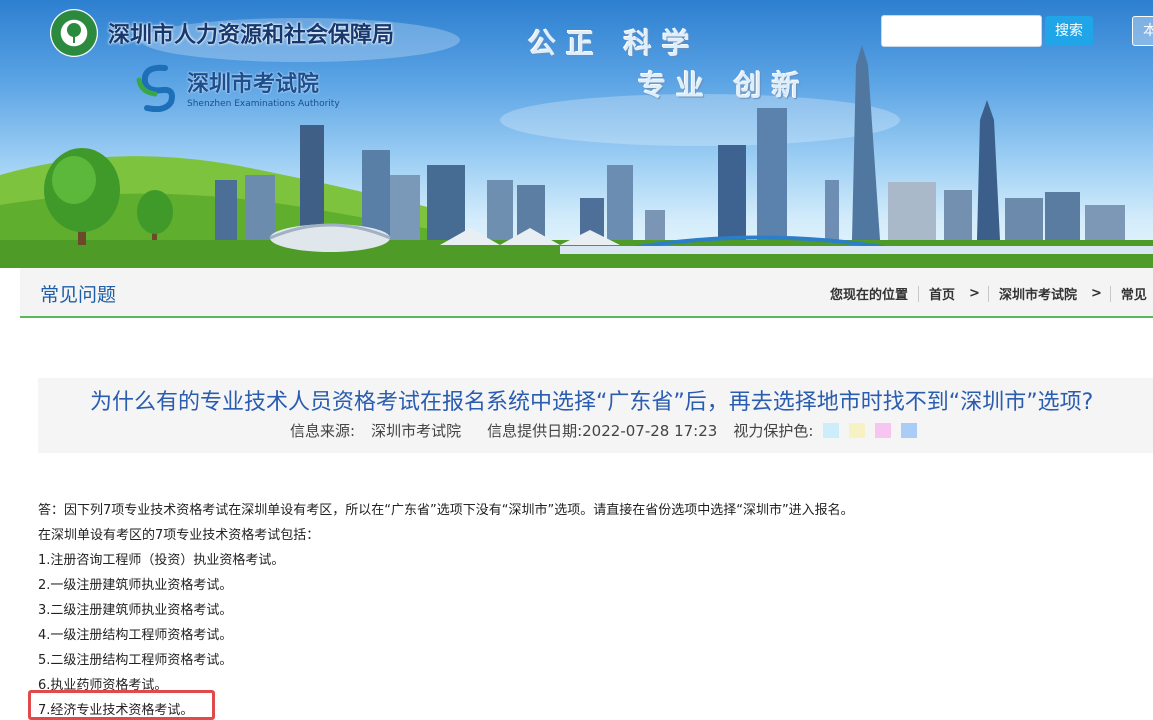  What do you see at coordinates (179, 535) in the screenshot?
I see `list-intro: 在深圳单设有考区的7项专业技术资格考试包括：` at bounding box center [179, 535].